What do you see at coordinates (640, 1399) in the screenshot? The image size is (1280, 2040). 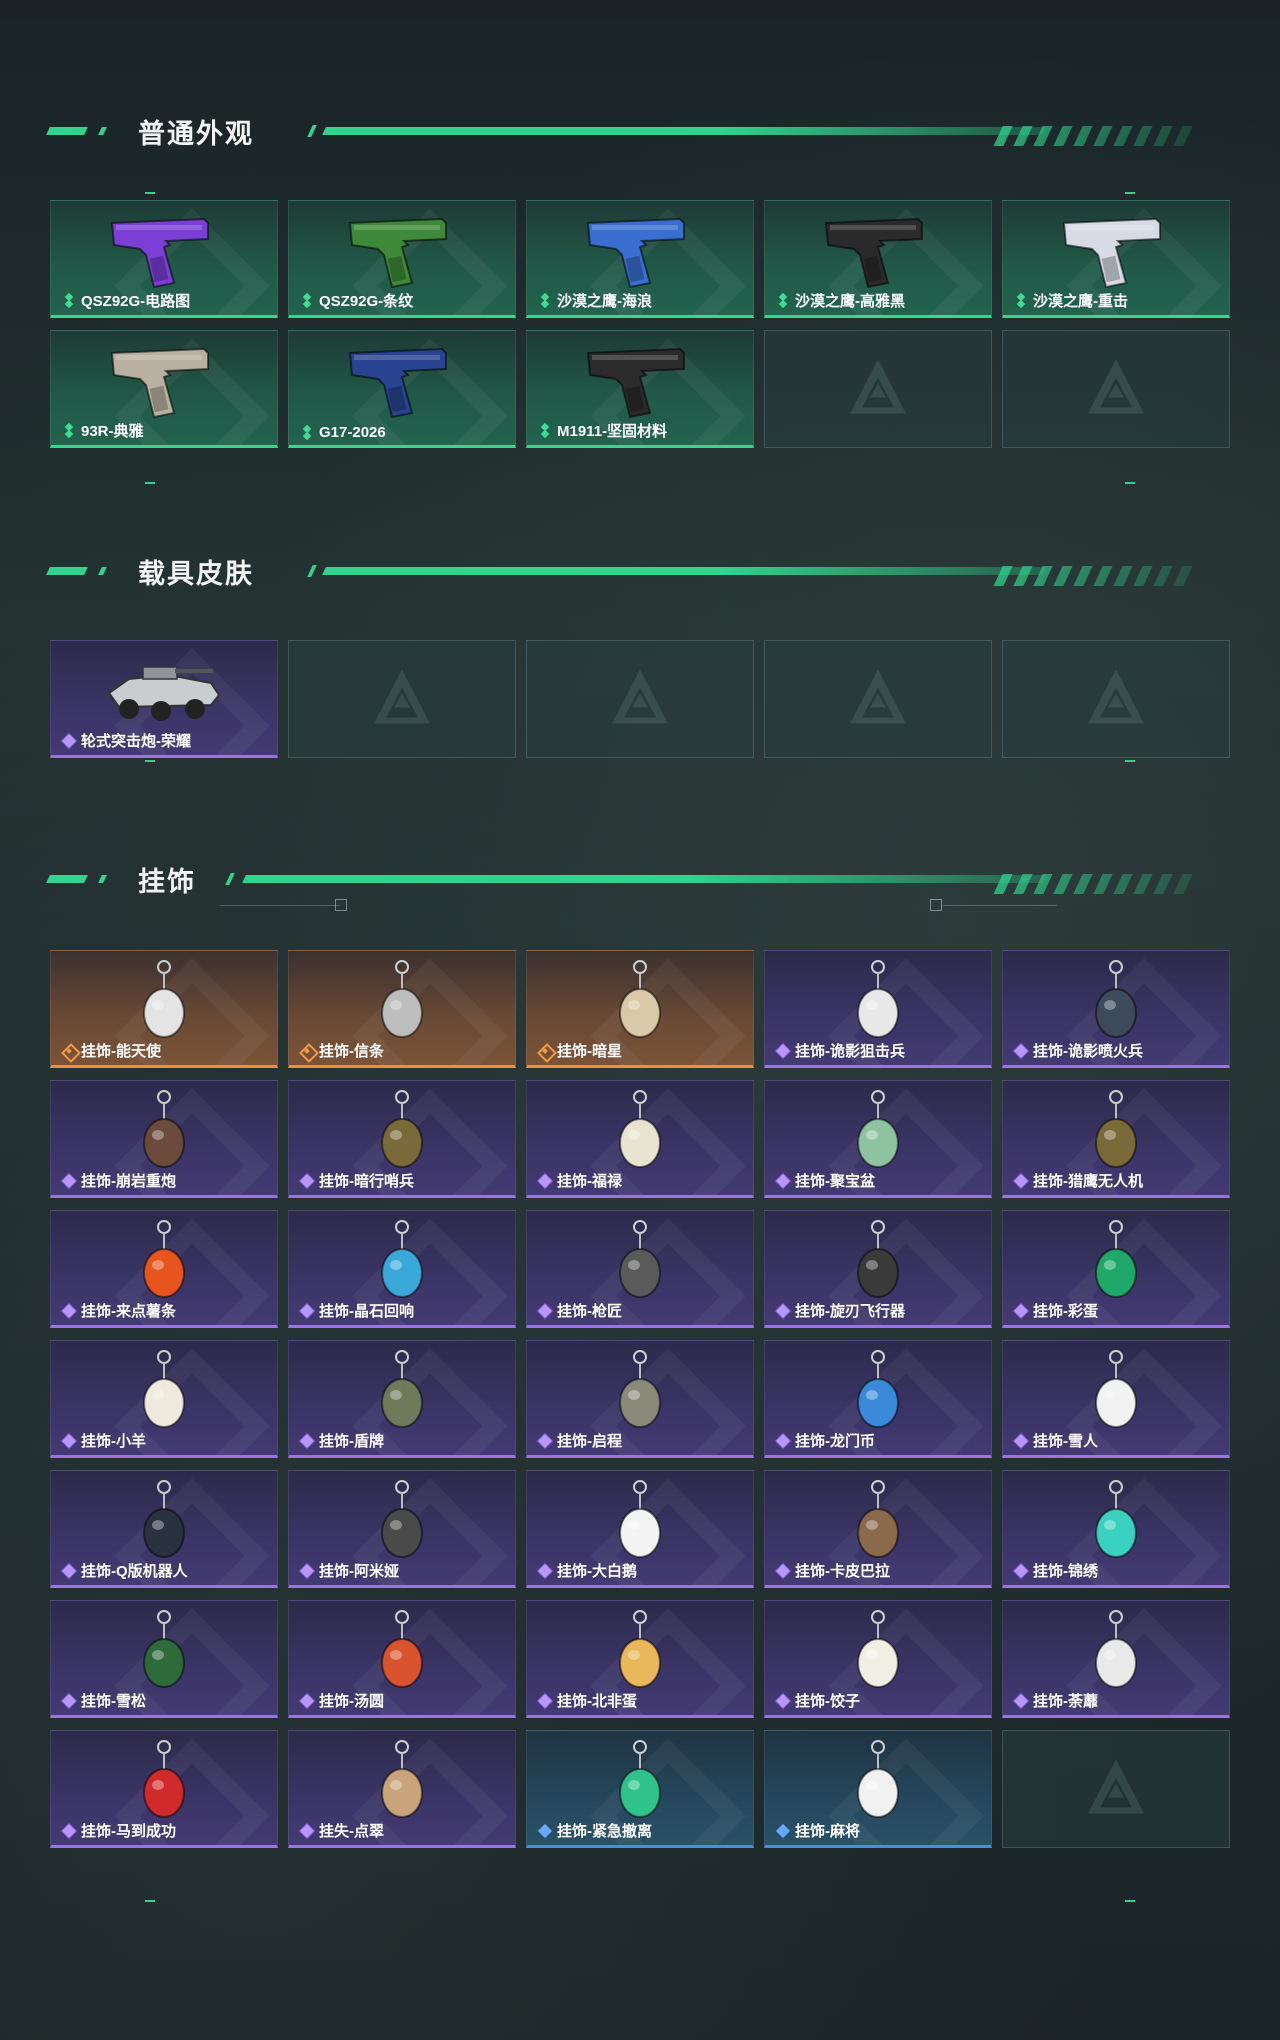 I see `item-tile: 挂饰-启程` at bounding box center [640, 1399].